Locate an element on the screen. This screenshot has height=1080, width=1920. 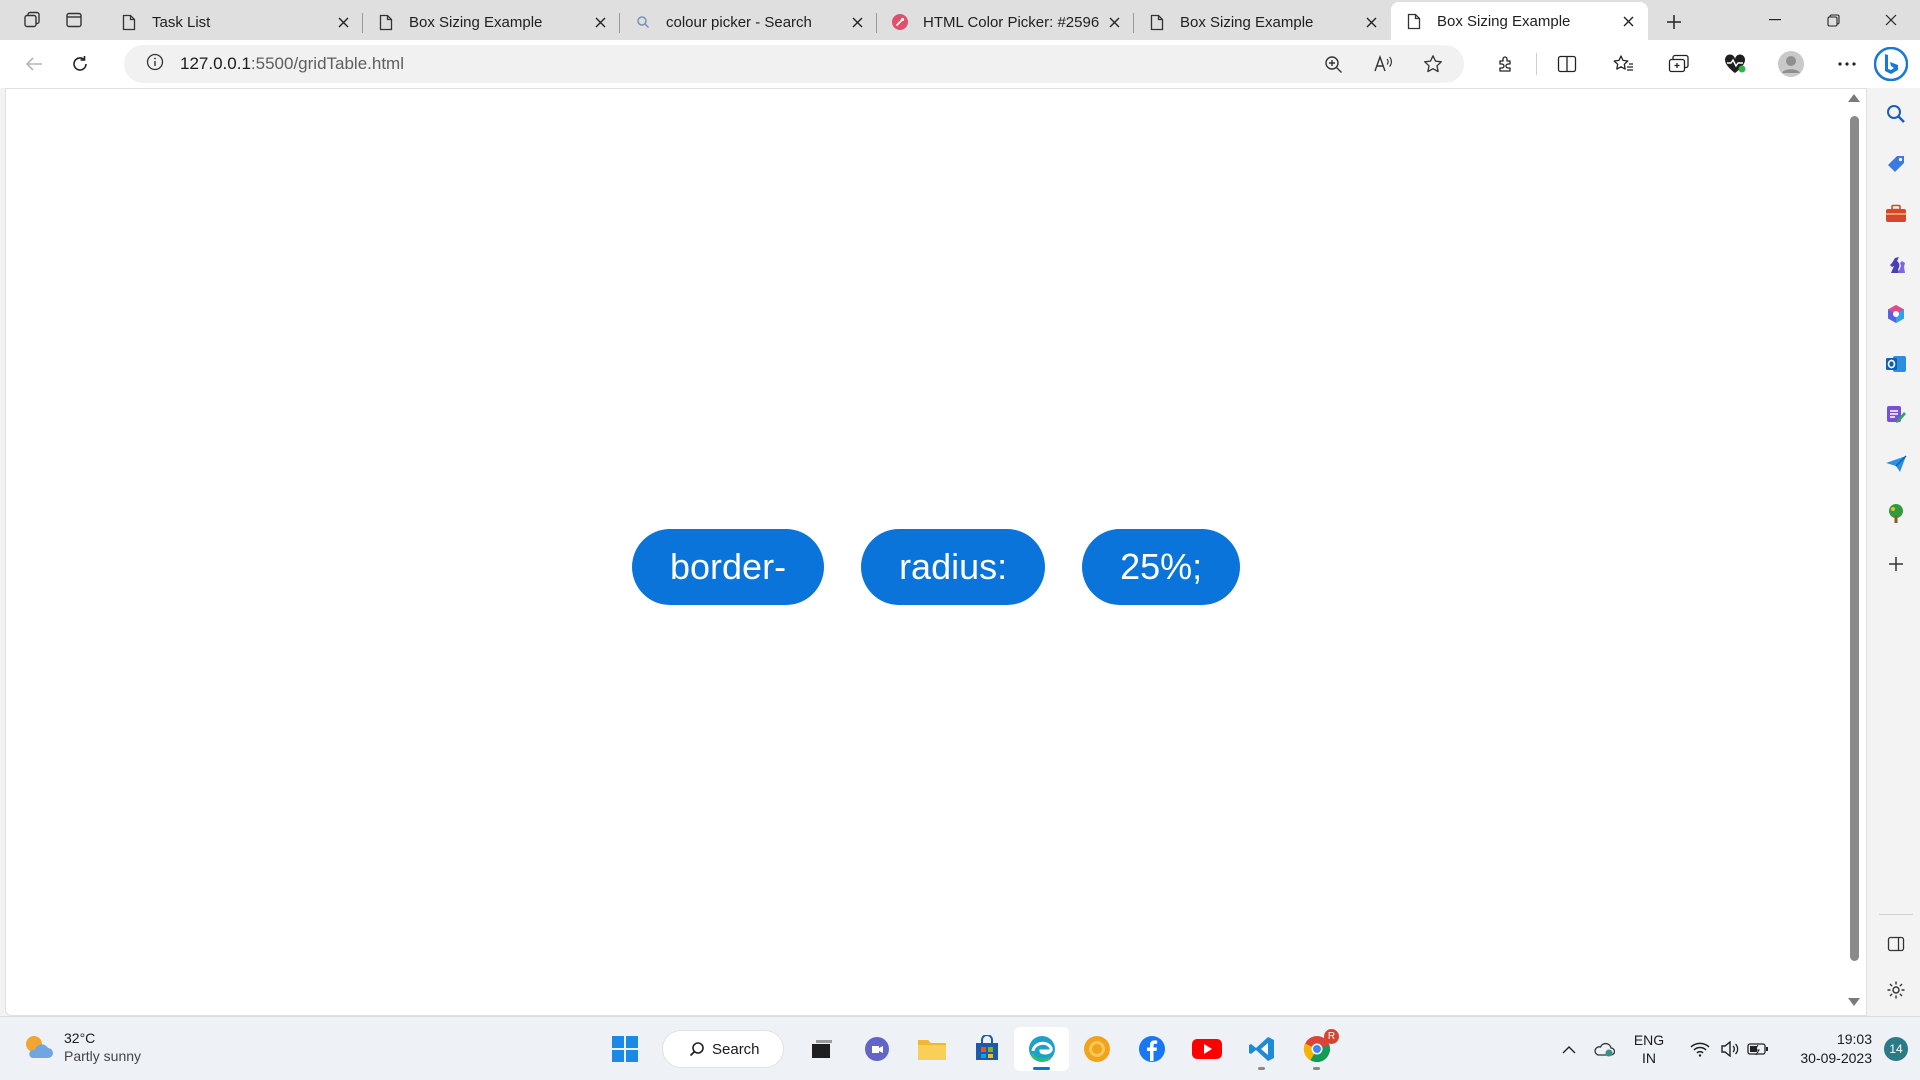
vertical-scrollbar is located at coordinates (1855, 552).